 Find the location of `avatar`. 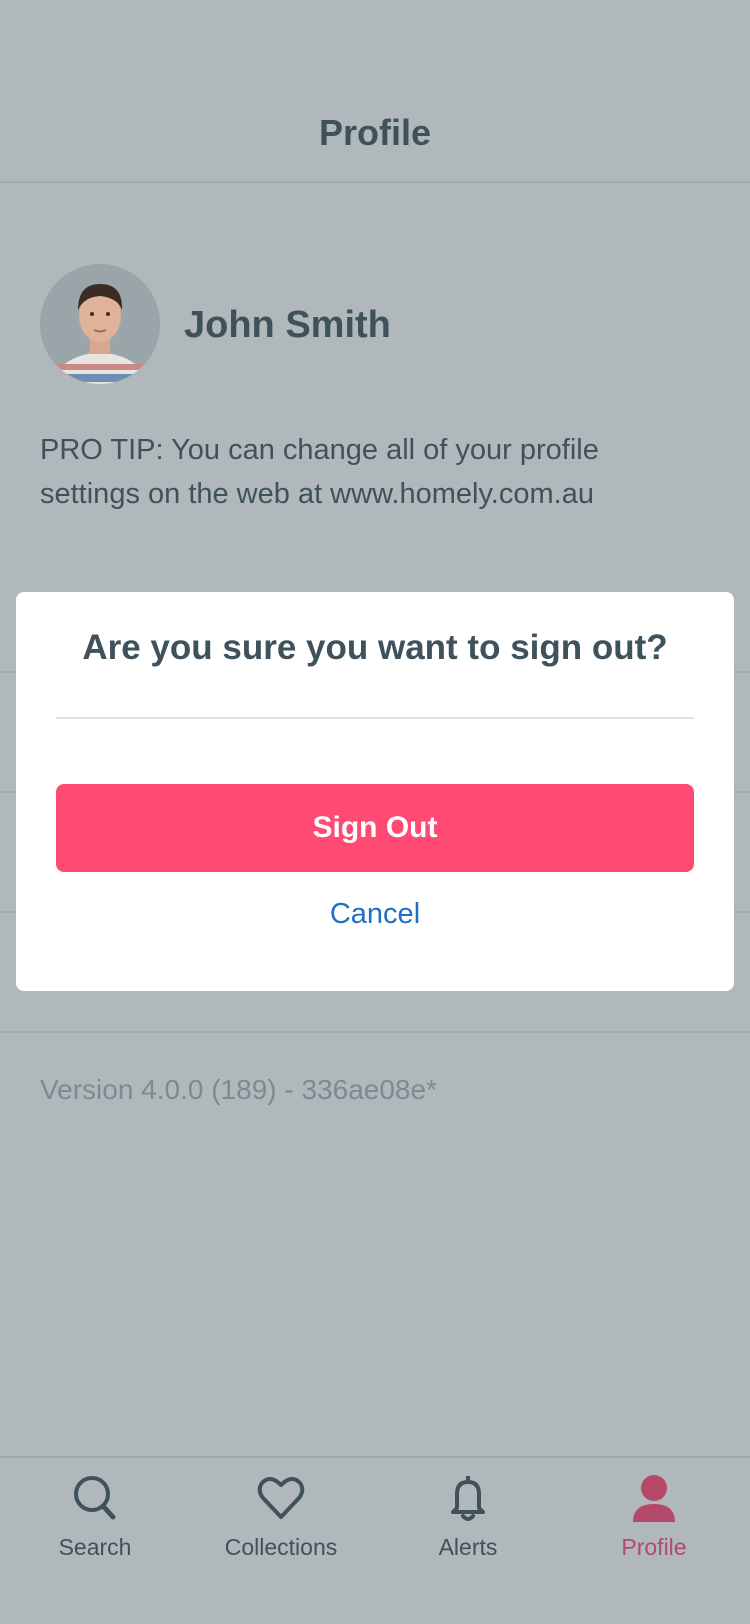

avatar is located at coordinates (100, 324).